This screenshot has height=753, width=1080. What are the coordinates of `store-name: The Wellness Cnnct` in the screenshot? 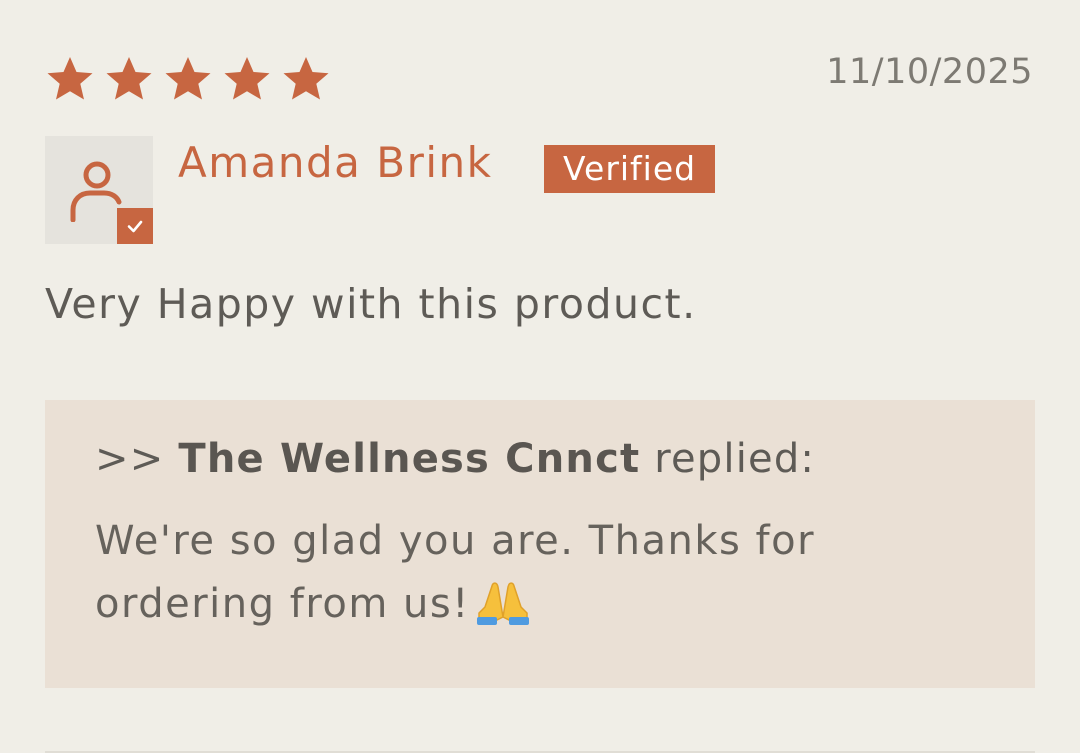 It's located at (409, 459).